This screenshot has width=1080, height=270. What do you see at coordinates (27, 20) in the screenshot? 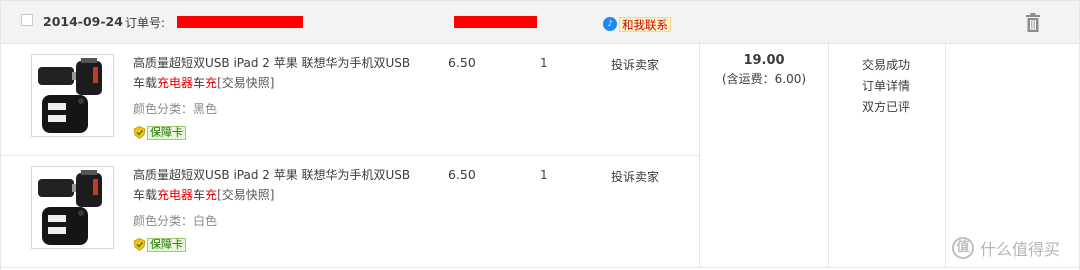
I see `order-checkbox` at bounding box center [27, 20].